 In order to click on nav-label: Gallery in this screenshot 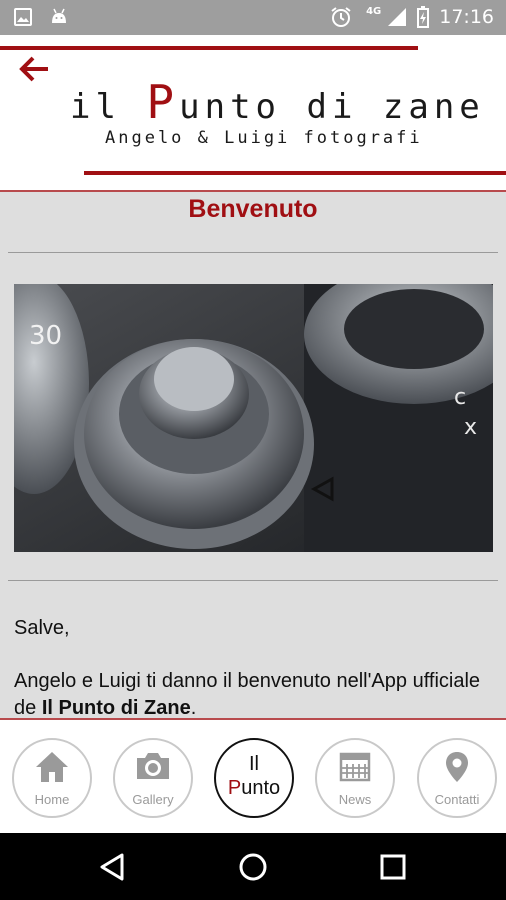, I will do `click(153, 799)`.